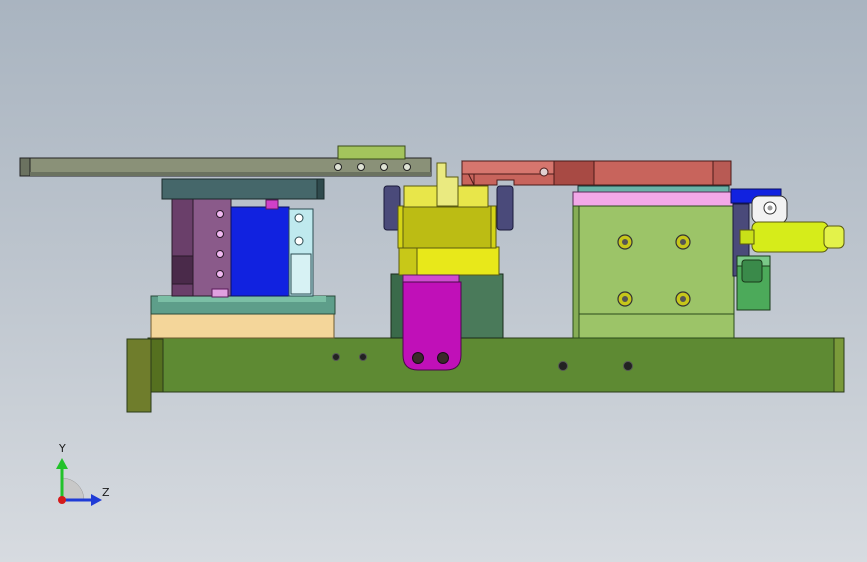 The width and height of the screenshot is (867, 562). What do you see at coordinates (493, 365) in the screenshot?
I see `base-beam` at bounding box center [493, 365].